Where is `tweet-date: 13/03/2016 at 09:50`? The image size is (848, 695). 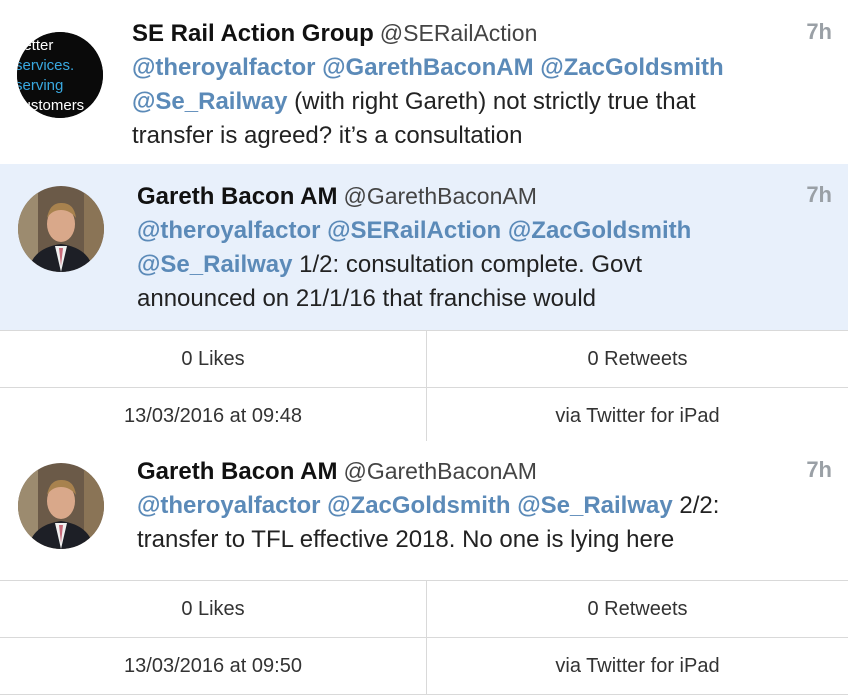
tweet-date: 13/03/2016 at 09:50 is located at coordinates (213, 666).